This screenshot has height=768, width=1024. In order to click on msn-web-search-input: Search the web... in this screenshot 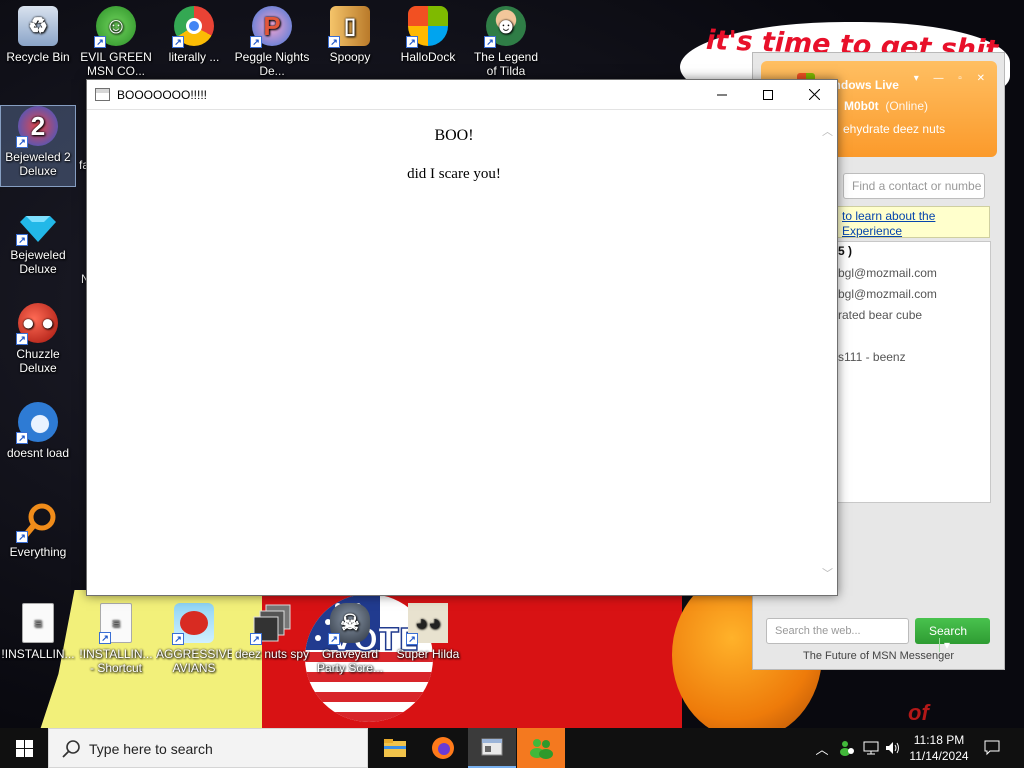, I will do `click(837, 631)`.